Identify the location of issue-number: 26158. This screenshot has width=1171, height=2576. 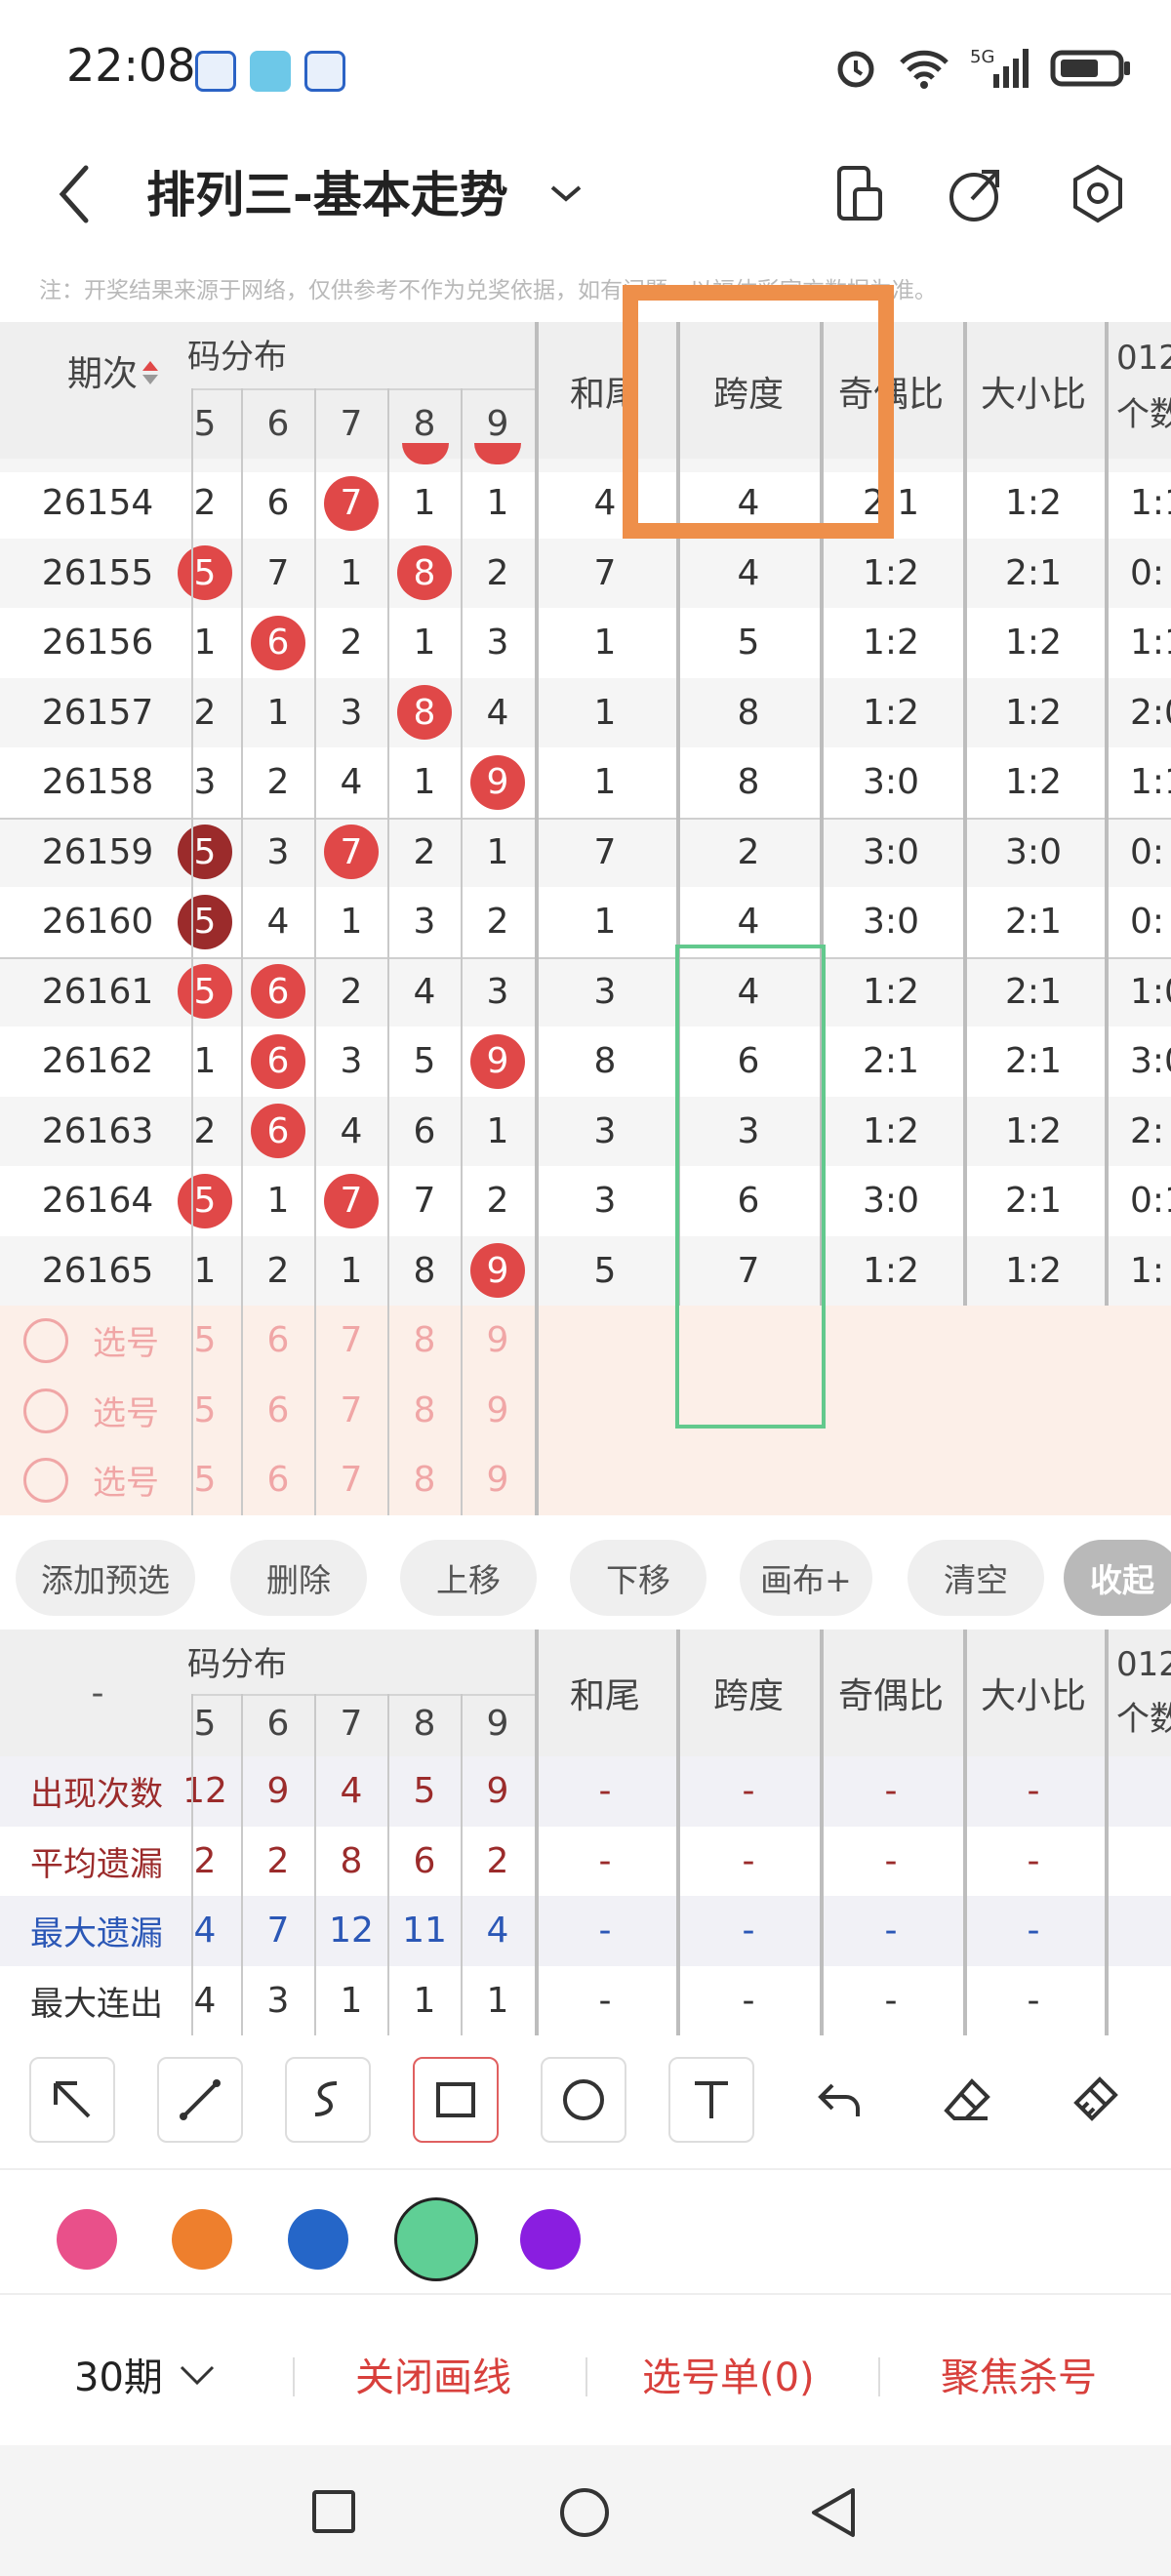
(98, 782).